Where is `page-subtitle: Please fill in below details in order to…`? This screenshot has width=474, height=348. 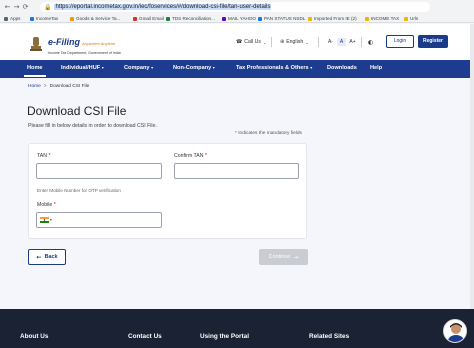 page-subtitle: Please fill in below details in order to… is located at coordinates (92, 126).